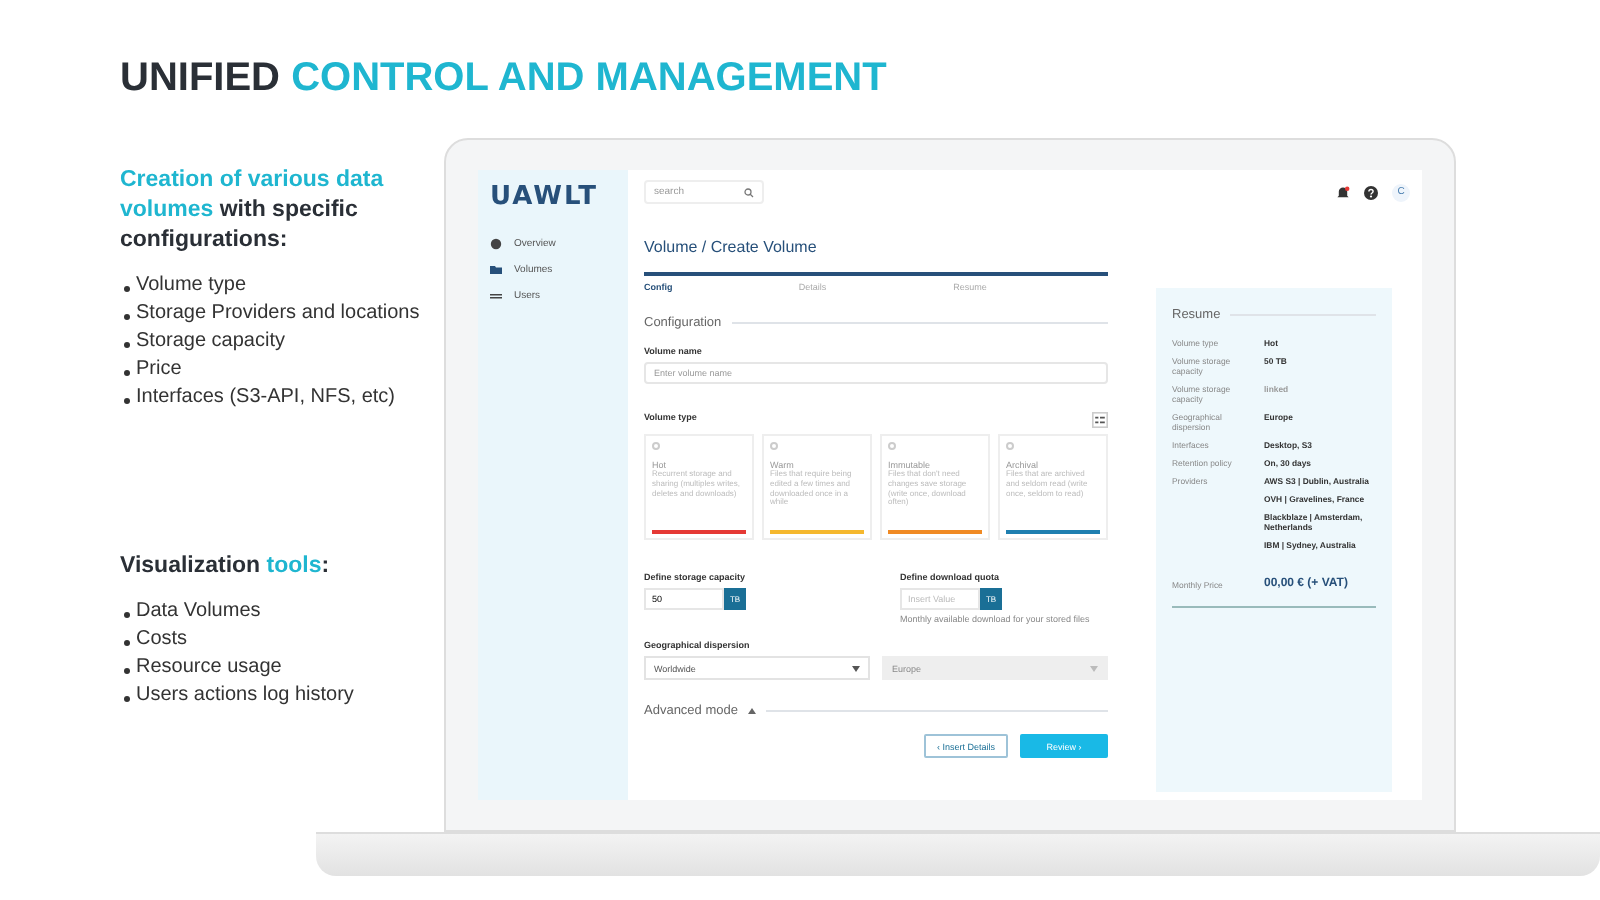  What do you see at coordinates (731, 247) in the screenshot?
I see `page-title: Volume / Create Volume` at bounding box center [731, 247].